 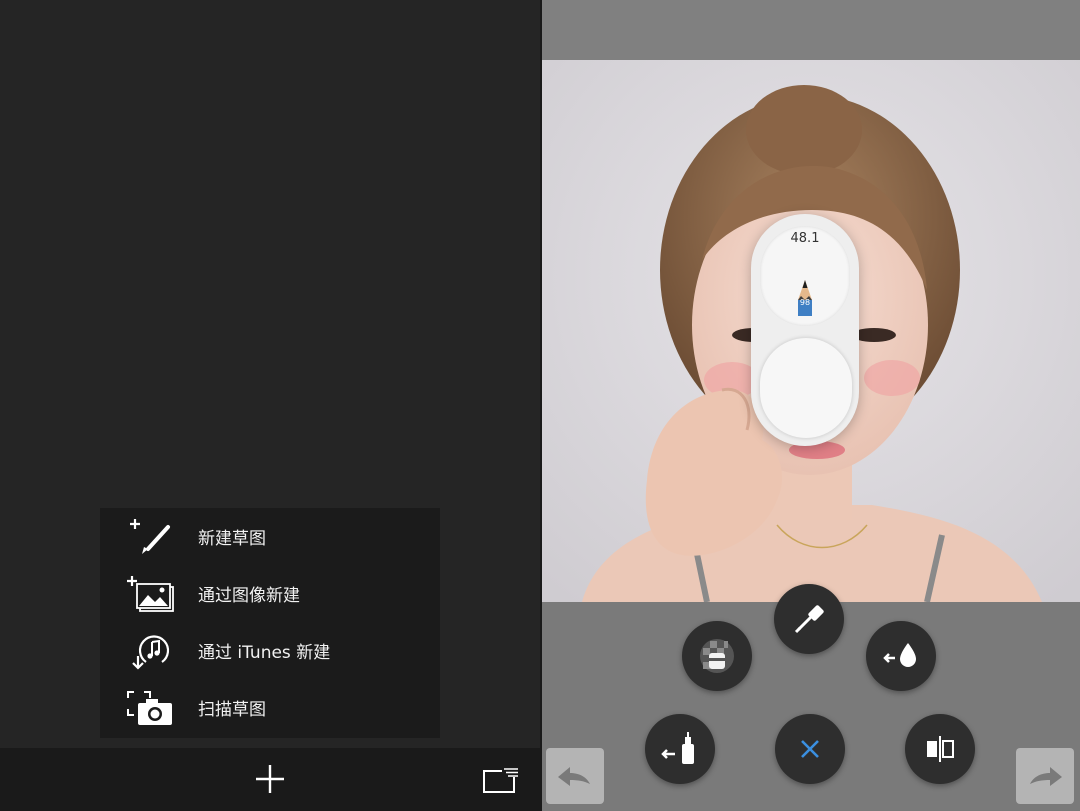 I want to click on close-button, so click(x=810, y=749).